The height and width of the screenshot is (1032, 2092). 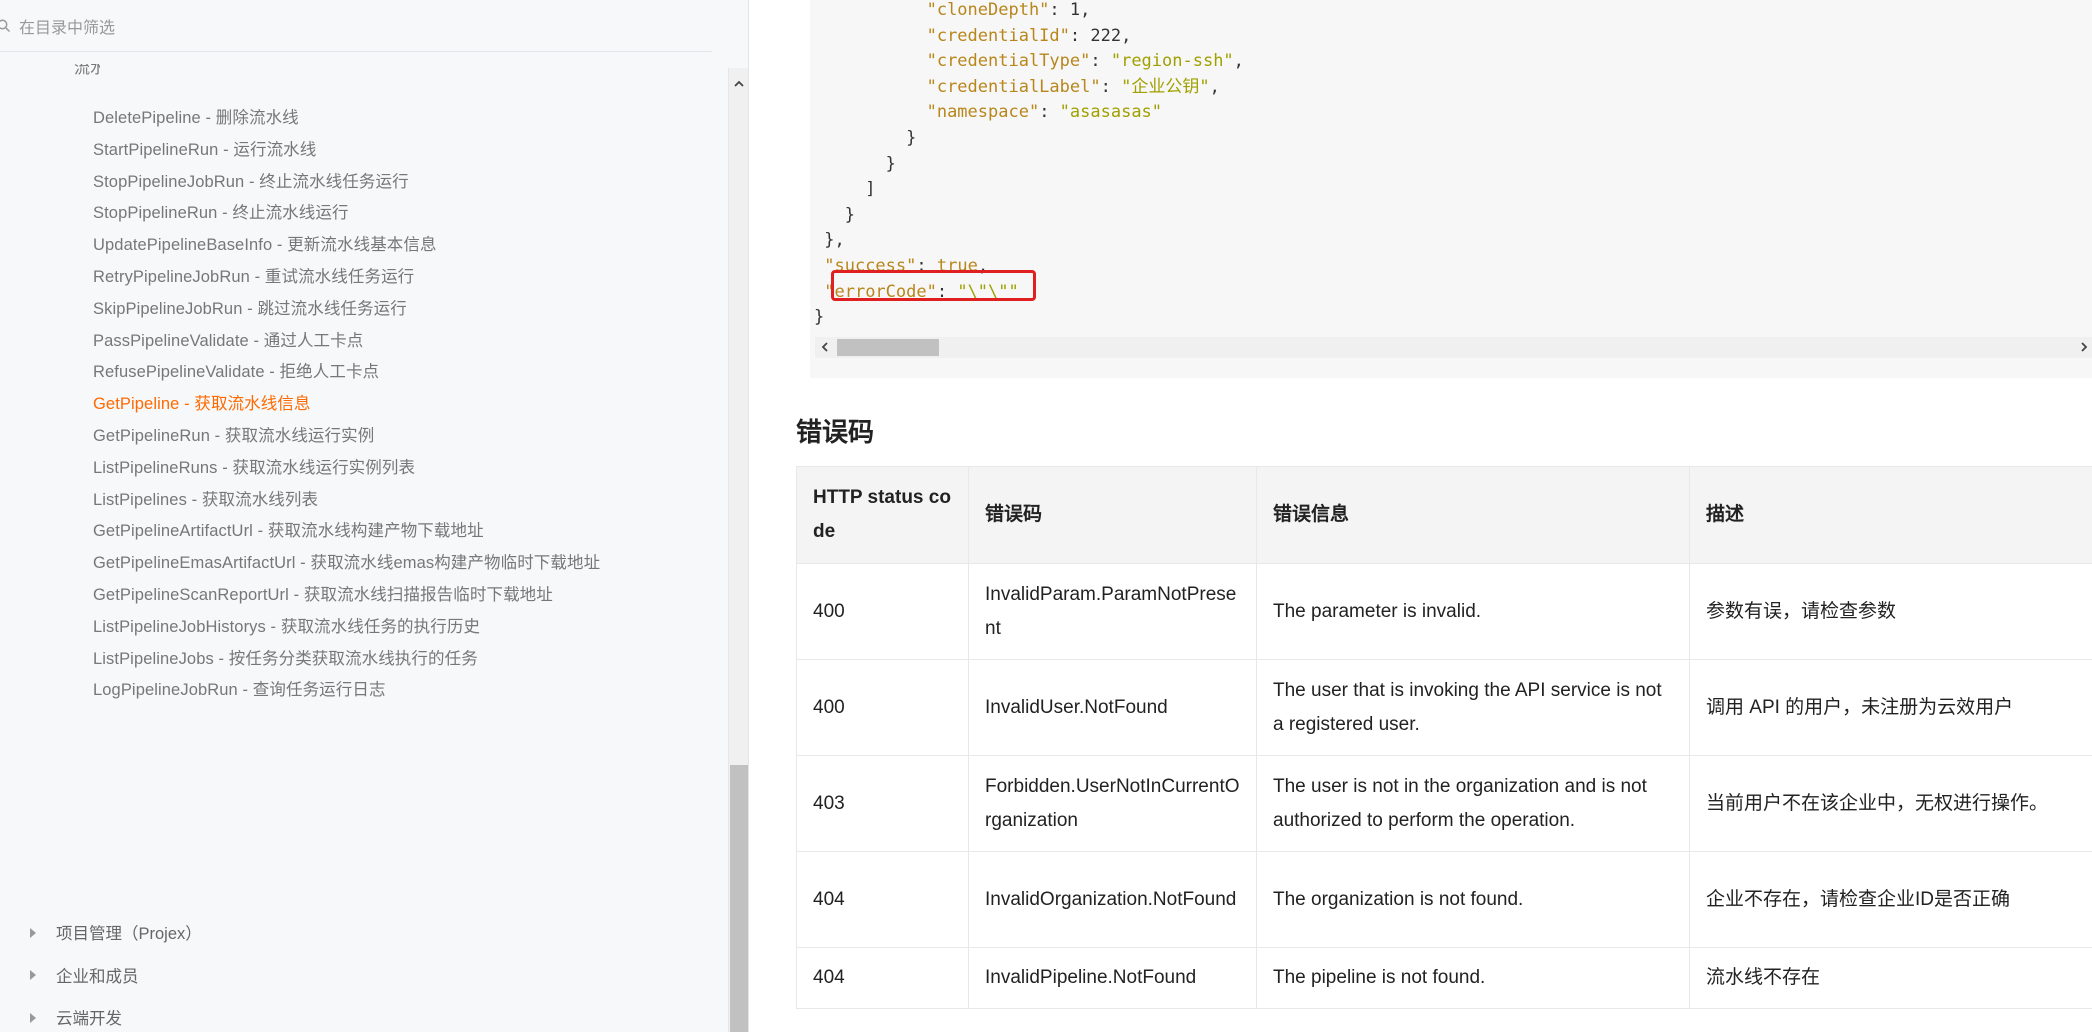 I want to click on tree-group-pipeline: 流水线, so click(x=76, y=73).